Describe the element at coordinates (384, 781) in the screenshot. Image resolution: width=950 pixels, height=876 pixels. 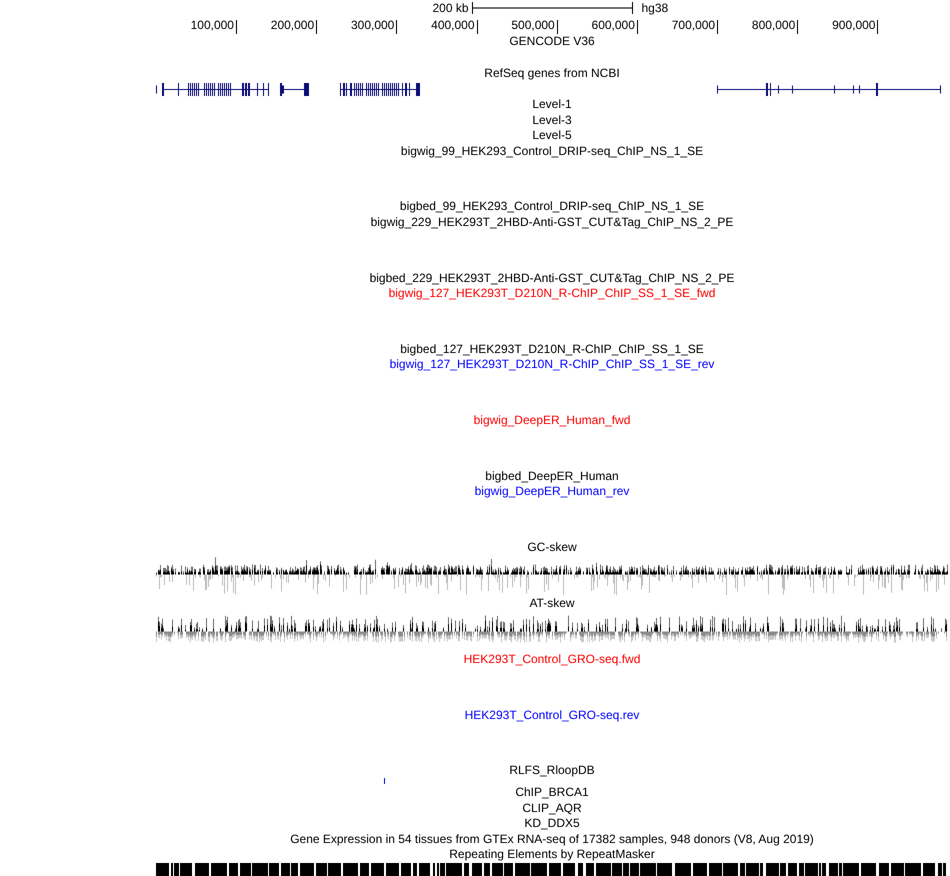
I see `feature-tick-icon` at that location.